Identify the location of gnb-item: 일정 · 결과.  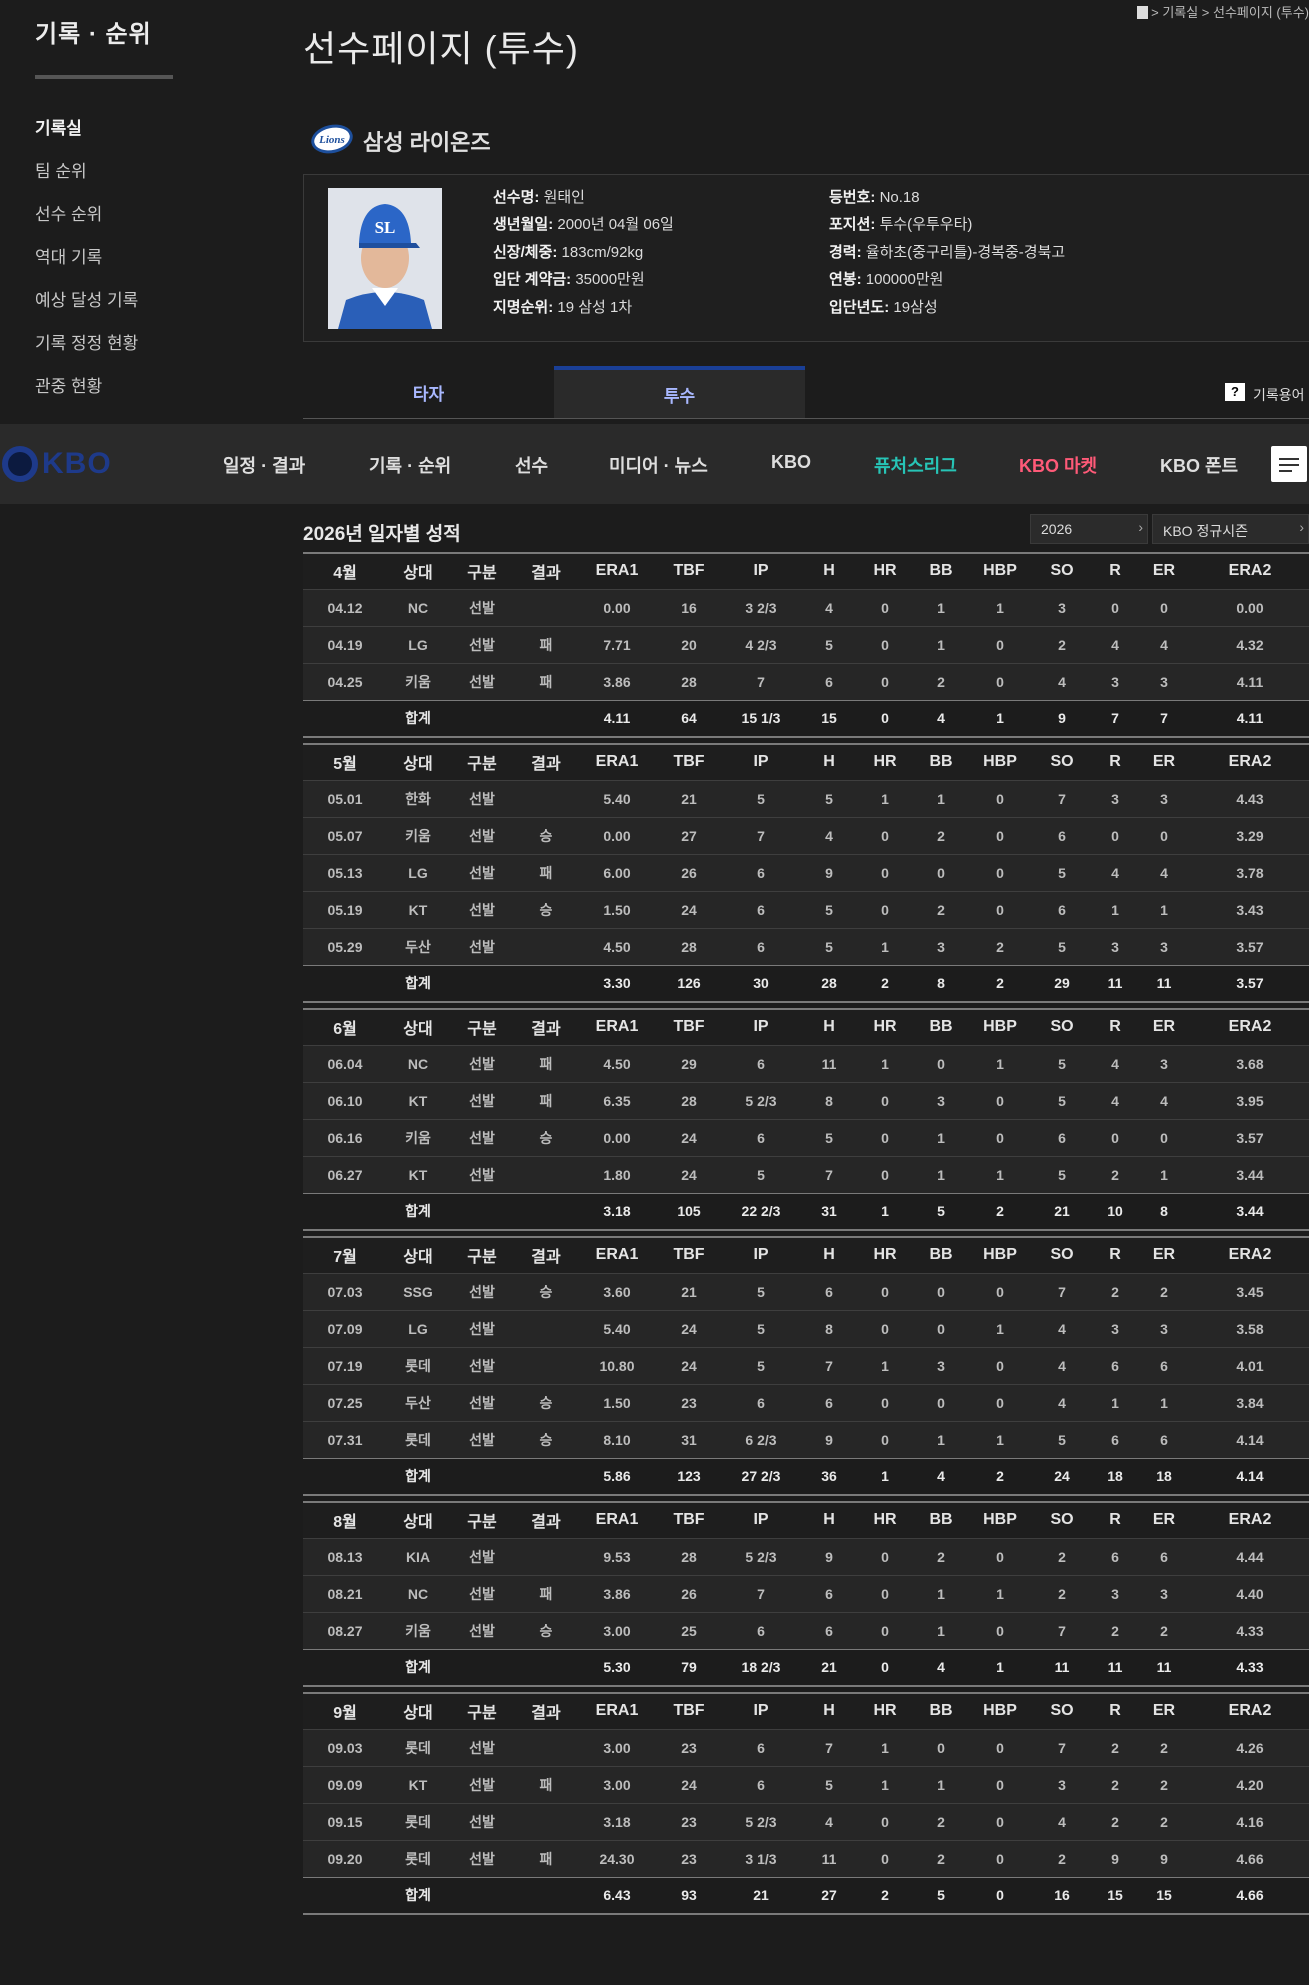
(264, 465).